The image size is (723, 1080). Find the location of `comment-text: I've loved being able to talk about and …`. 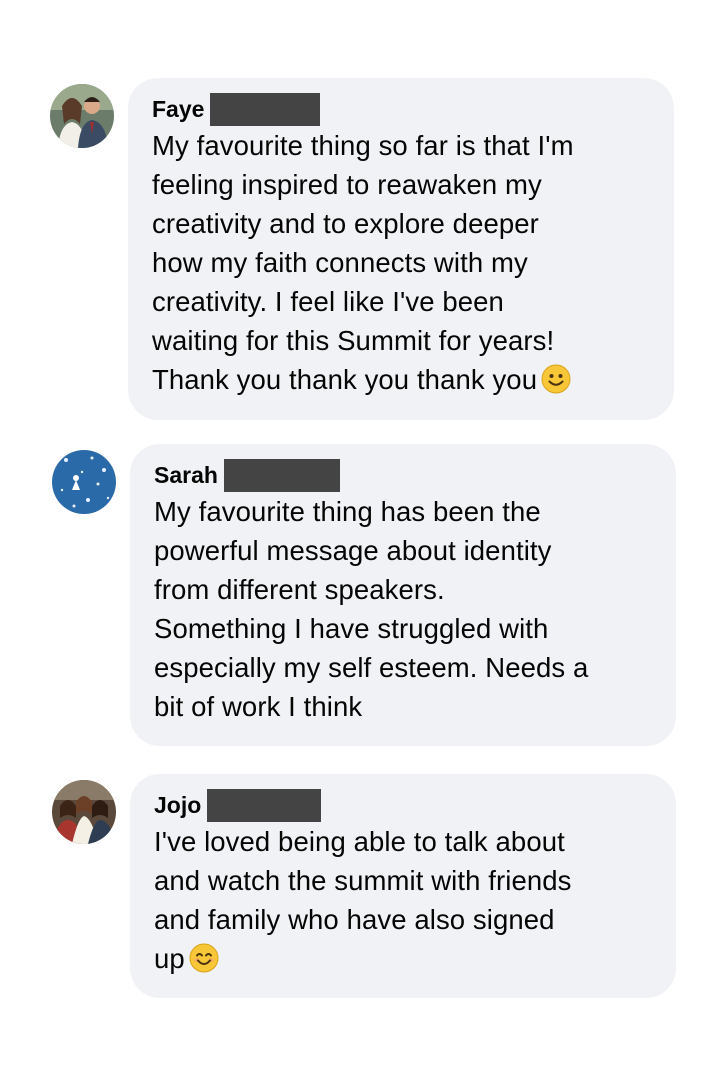

comment-text: I've loved being able to talk about and … is located at coordinates (403, 900).